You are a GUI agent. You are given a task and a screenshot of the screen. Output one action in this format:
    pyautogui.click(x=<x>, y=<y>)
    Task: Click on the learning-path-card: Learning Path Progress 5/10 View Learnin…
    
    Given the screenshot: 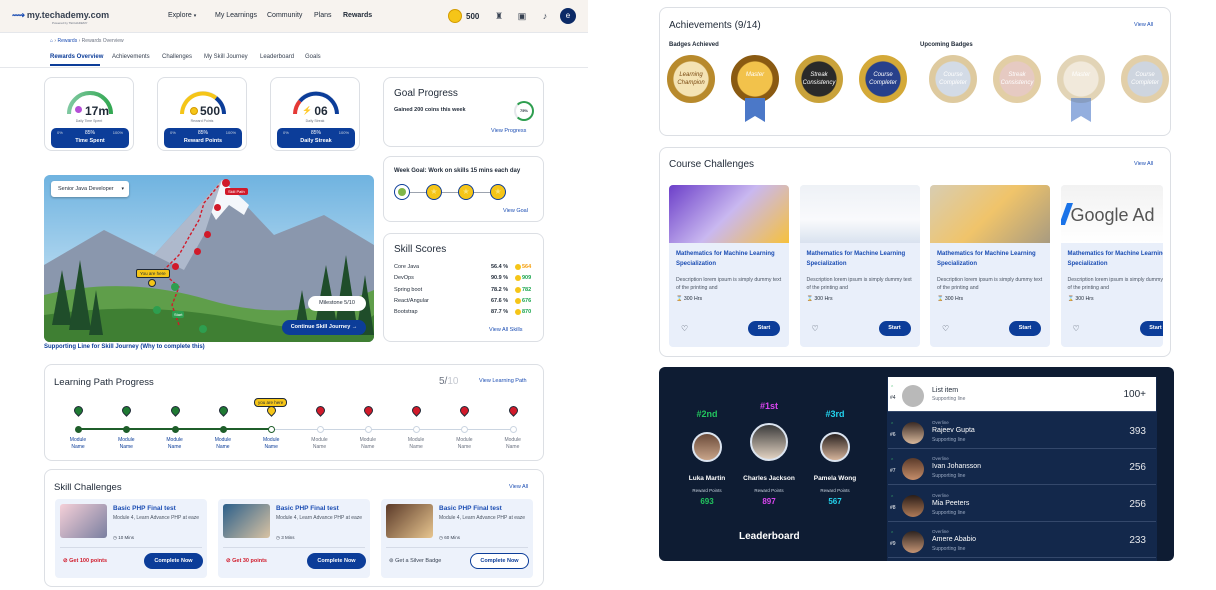 What is the action you would take?
    pyautogui.click(x=294, y=412)
    